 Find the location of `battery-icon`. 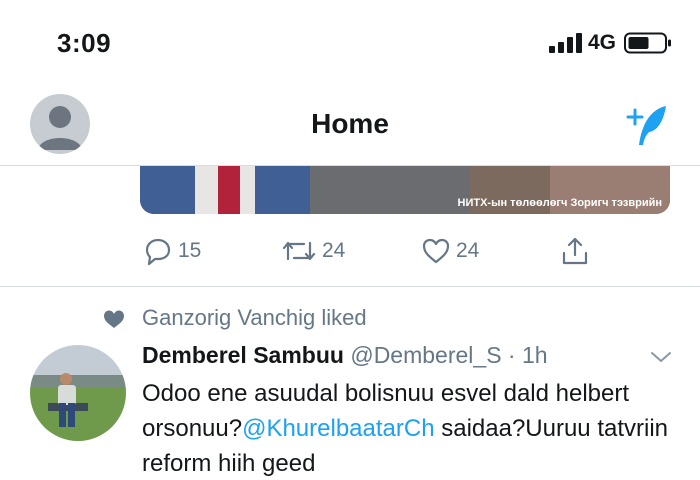

battery-icon is located at coordinates (647, 43).